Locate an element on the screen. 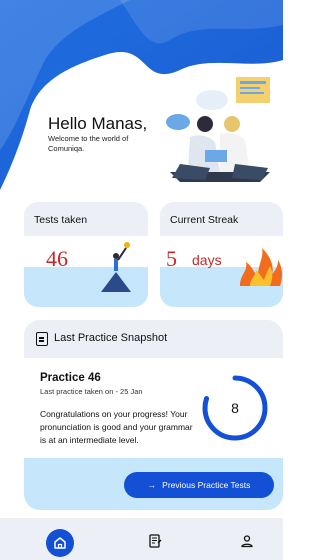 The height and width of the screenshot is (560, 320). tests-taken-title: Tests taken is located at coordinates (61, 220).